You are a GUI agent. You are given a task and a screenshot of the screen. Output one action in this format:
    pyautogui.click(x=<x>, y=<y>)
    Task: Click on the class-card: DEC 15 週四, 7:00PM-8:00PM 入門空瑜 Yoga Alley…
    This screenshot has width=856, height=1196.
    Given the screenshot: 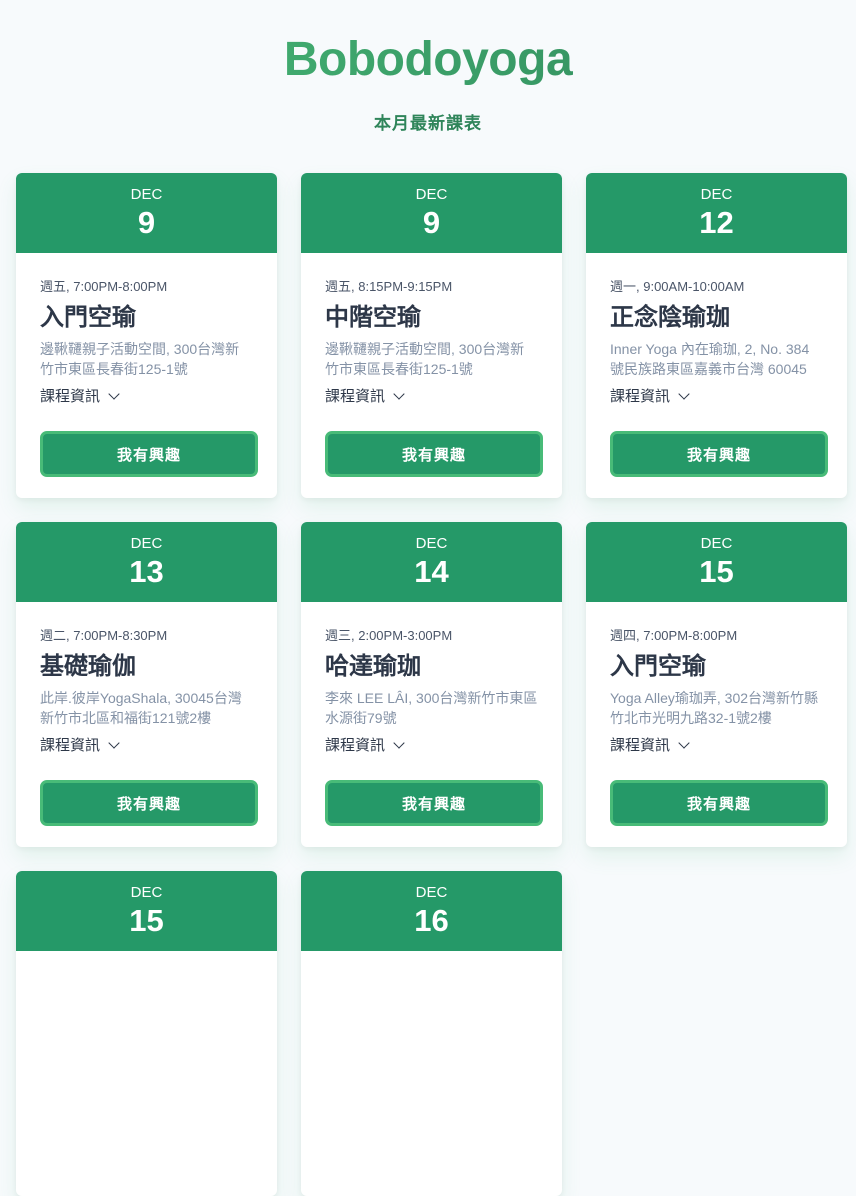 What is the action you would take?
    pyautogui.click(x=716, y=684)
    